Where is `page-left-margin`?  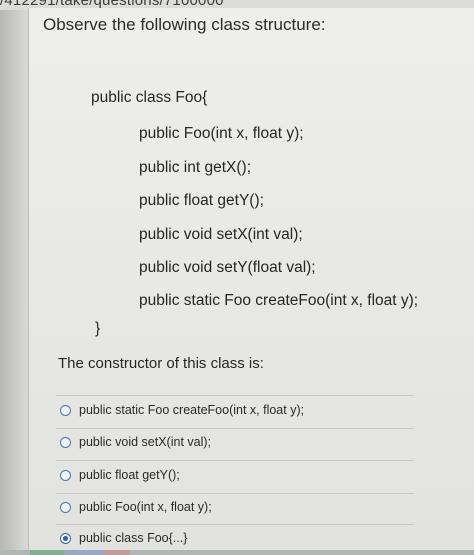
page-left-margin is located at coordinates (14, 282).